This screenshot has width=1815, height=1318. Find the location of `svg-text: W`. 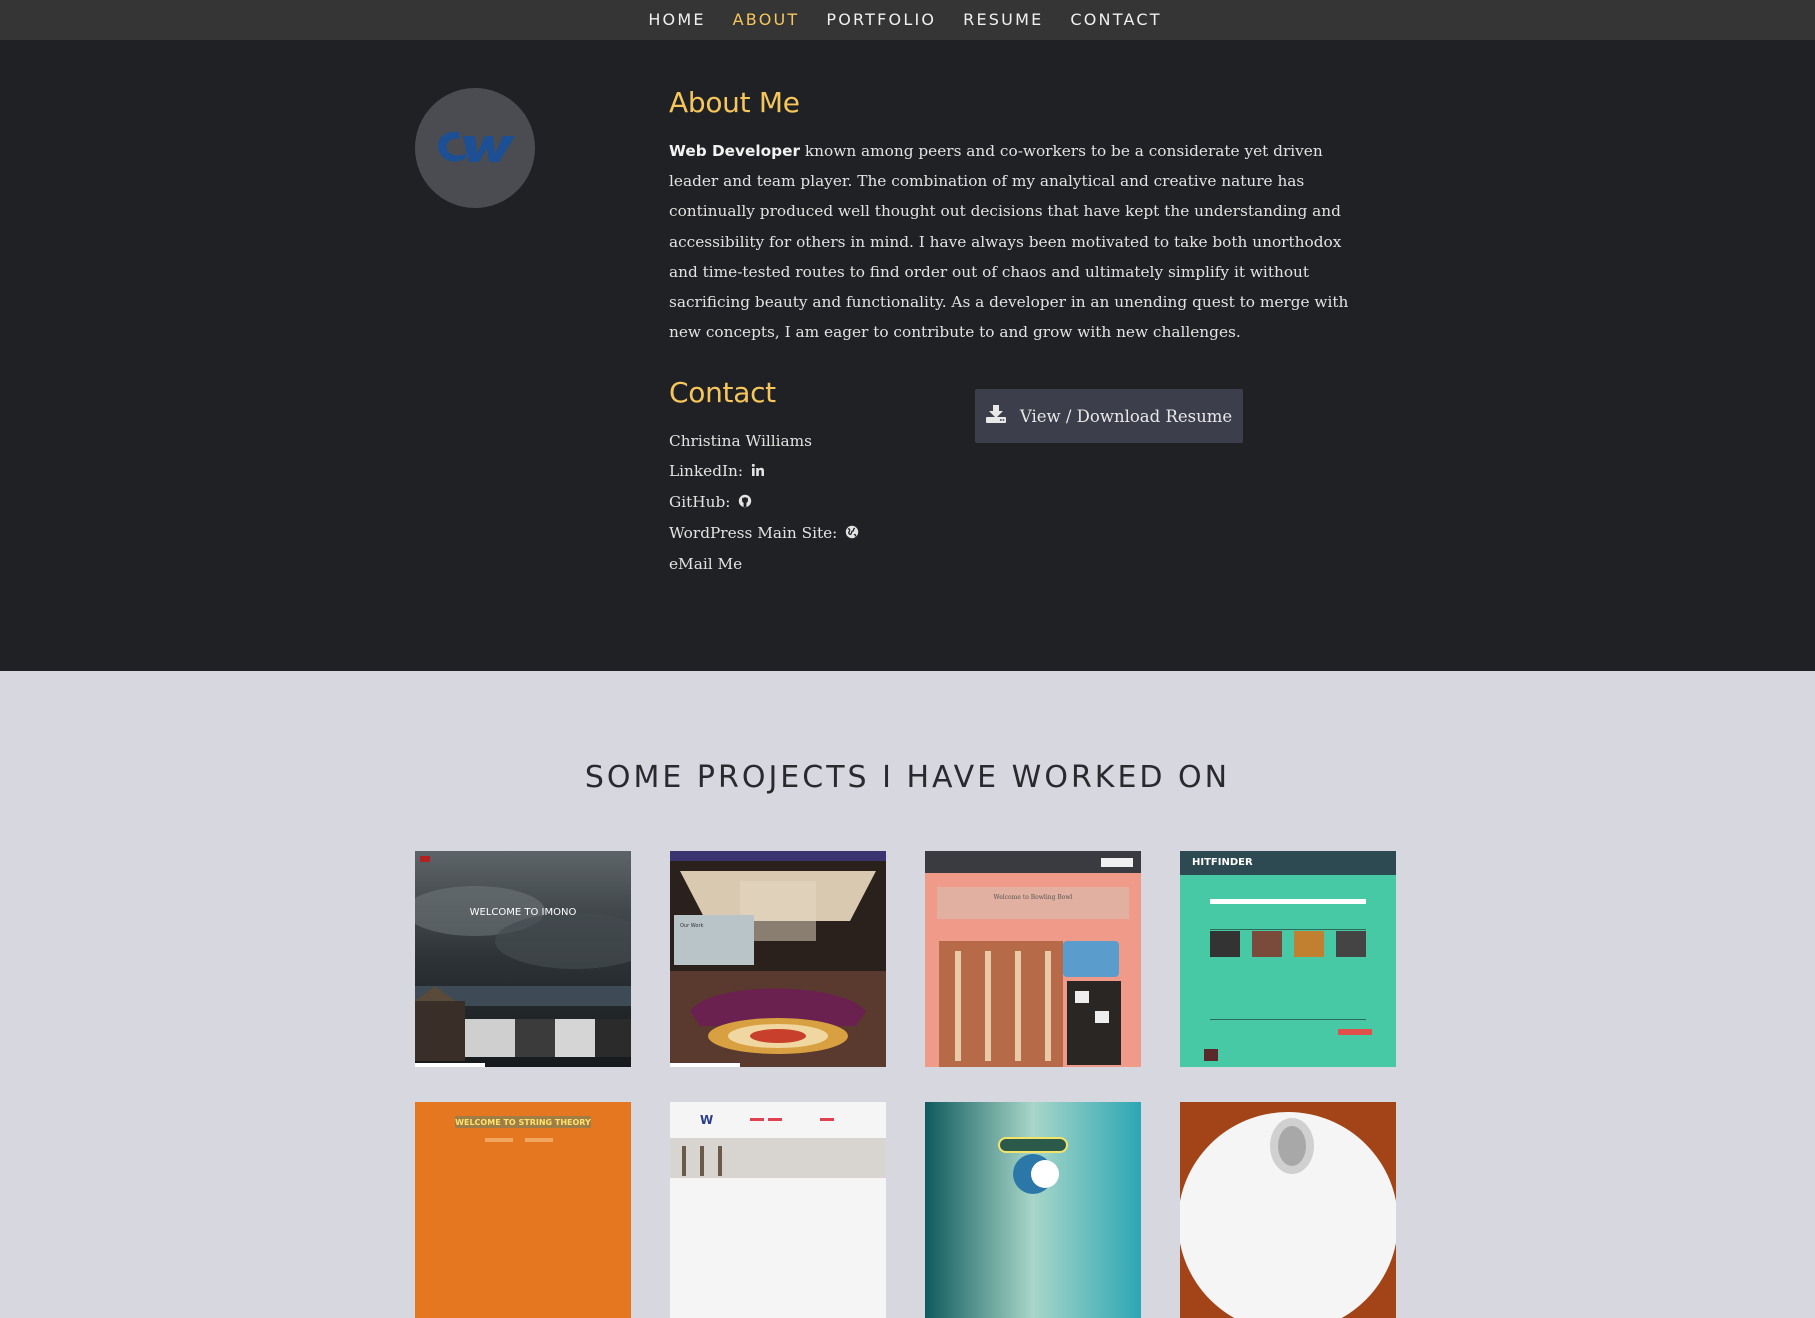

svg-text: W is located at coordinates (706, 1120).